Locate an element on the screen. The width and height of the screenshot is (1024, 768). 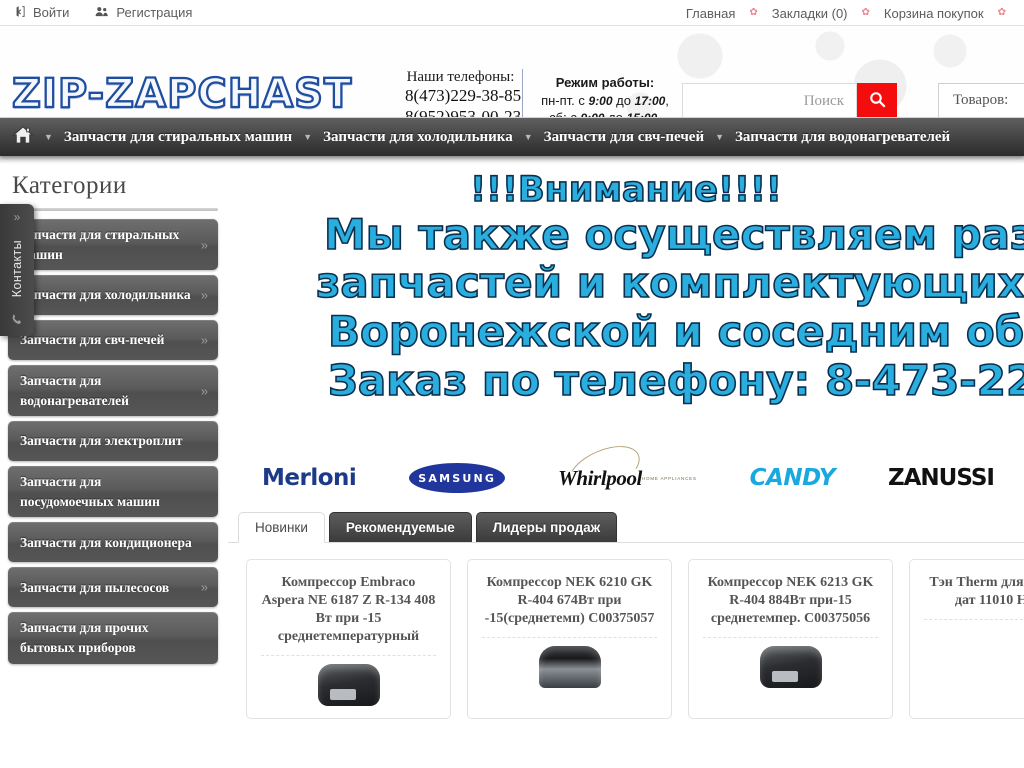
sidebar-item-refrigerator: Запчасти для холодильника » is located at coordinates (113, 295).